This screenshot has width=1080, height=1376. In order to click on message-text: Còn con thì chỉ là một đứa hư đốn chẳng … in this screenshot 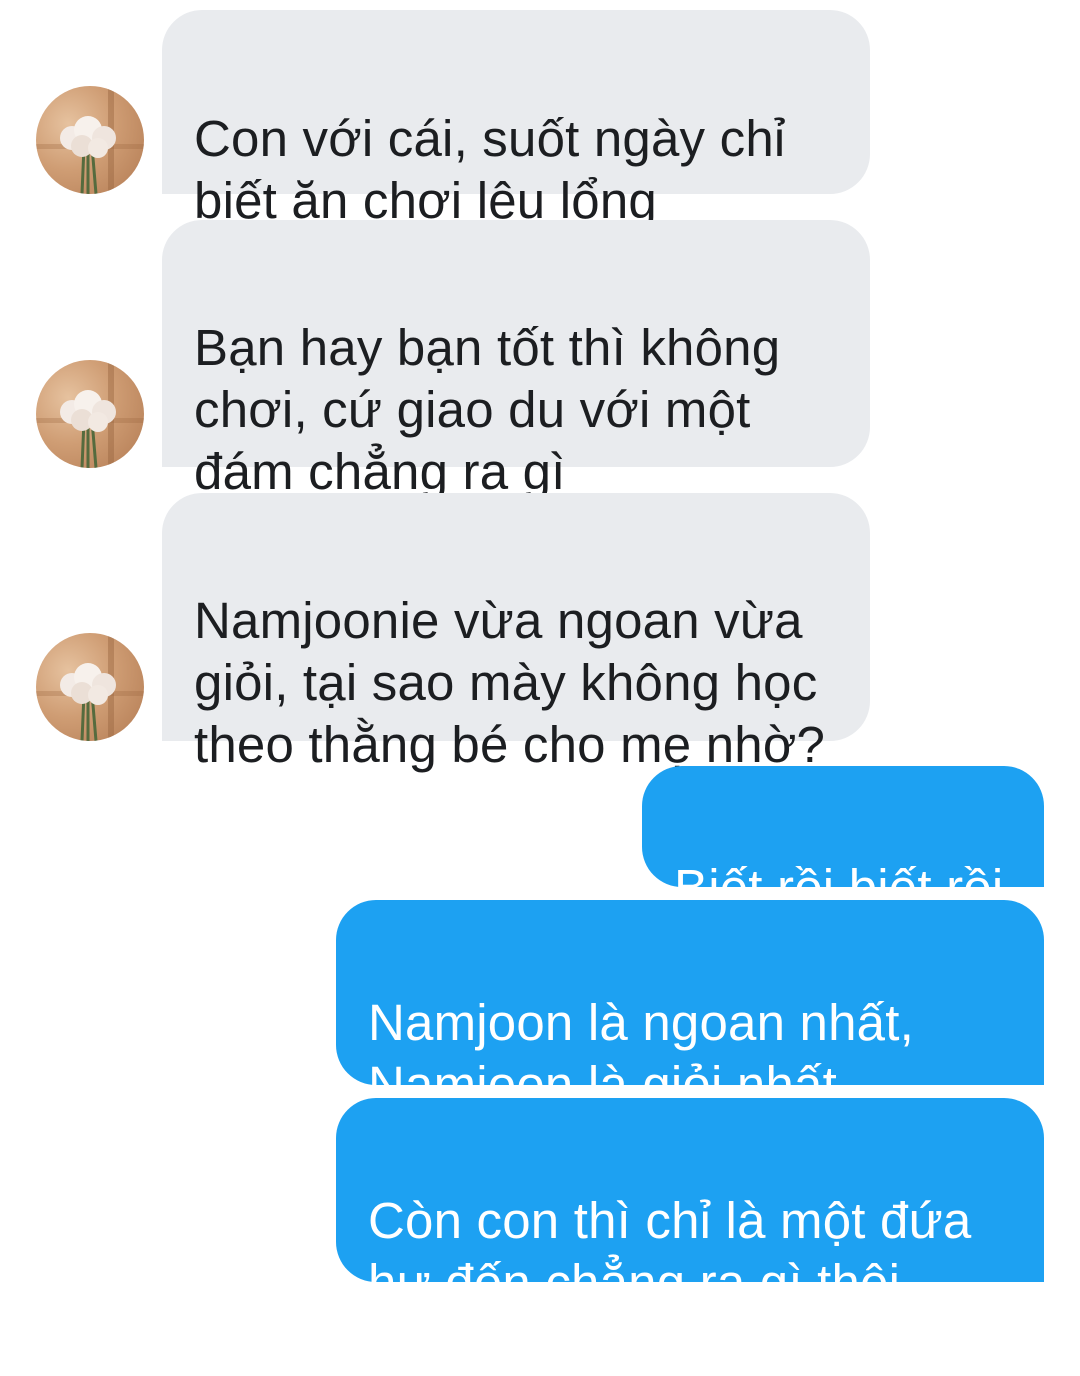, I will do `click(670, 1251)`.